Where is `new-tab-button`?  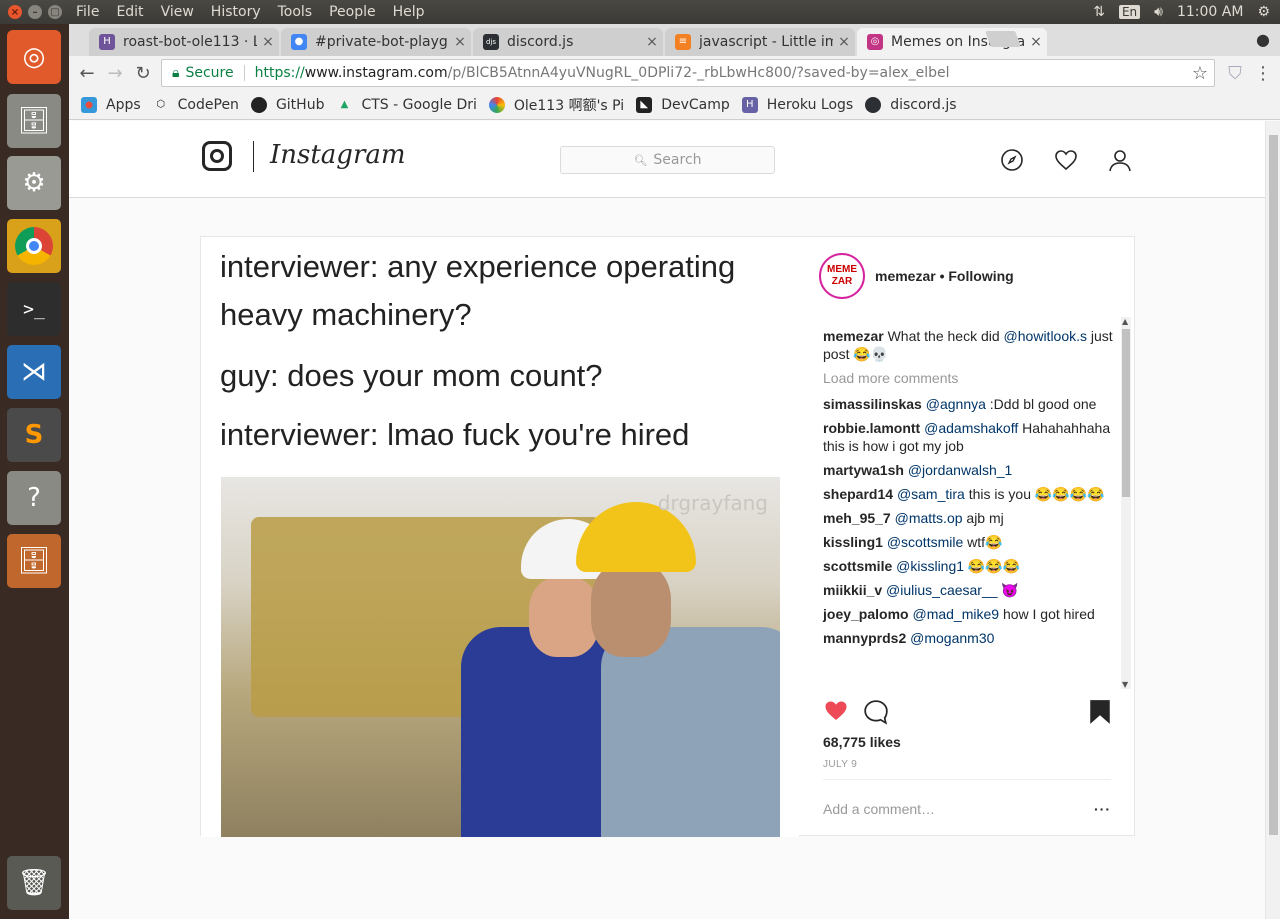
new-tab-button is located at coordinates (1003, 39).